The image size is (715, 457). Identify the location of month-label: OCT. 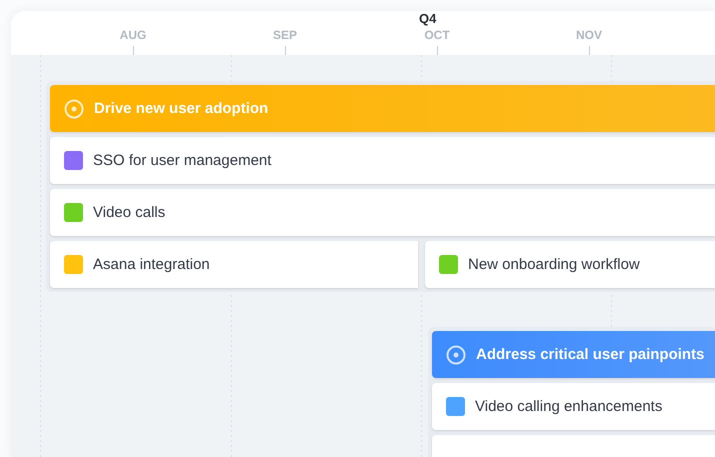
(437, 35).